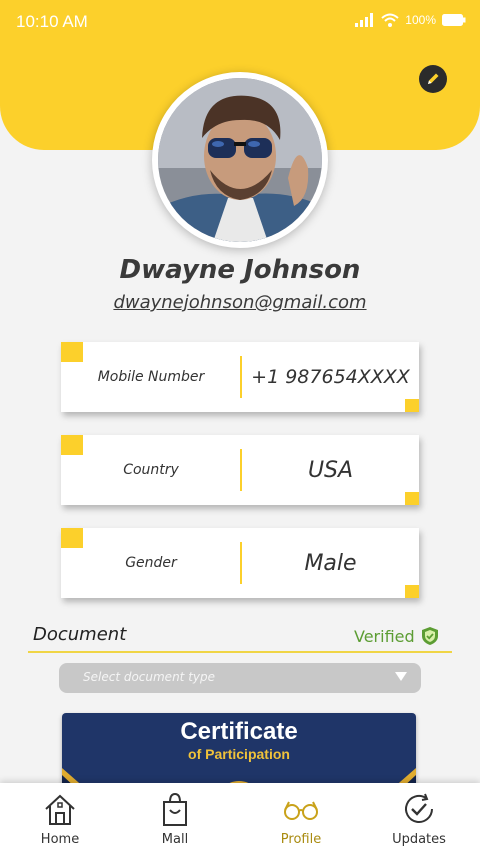  What do you see at coordinates (52, 21) in the screenshot?
I see `status-time: 10:10 AM` at bounding box center [52, 21].